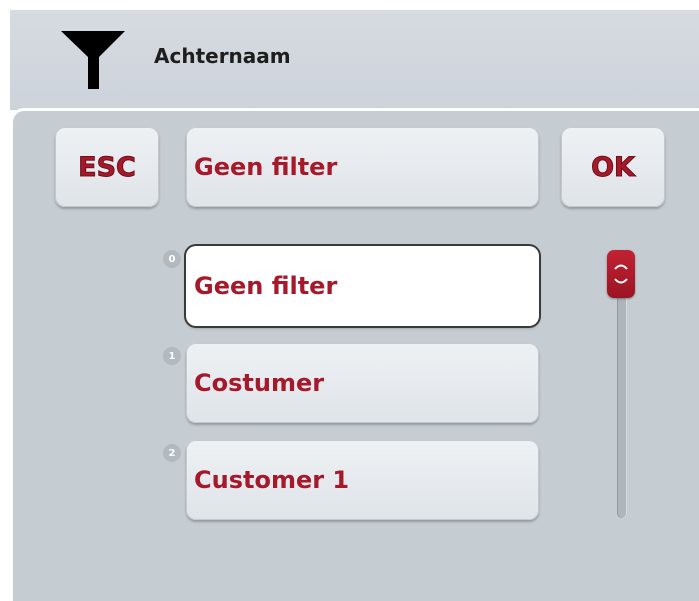  Describe the element at coordinates (362, 480) in the screenshot. I see `list-item: Customer 1` at that location.